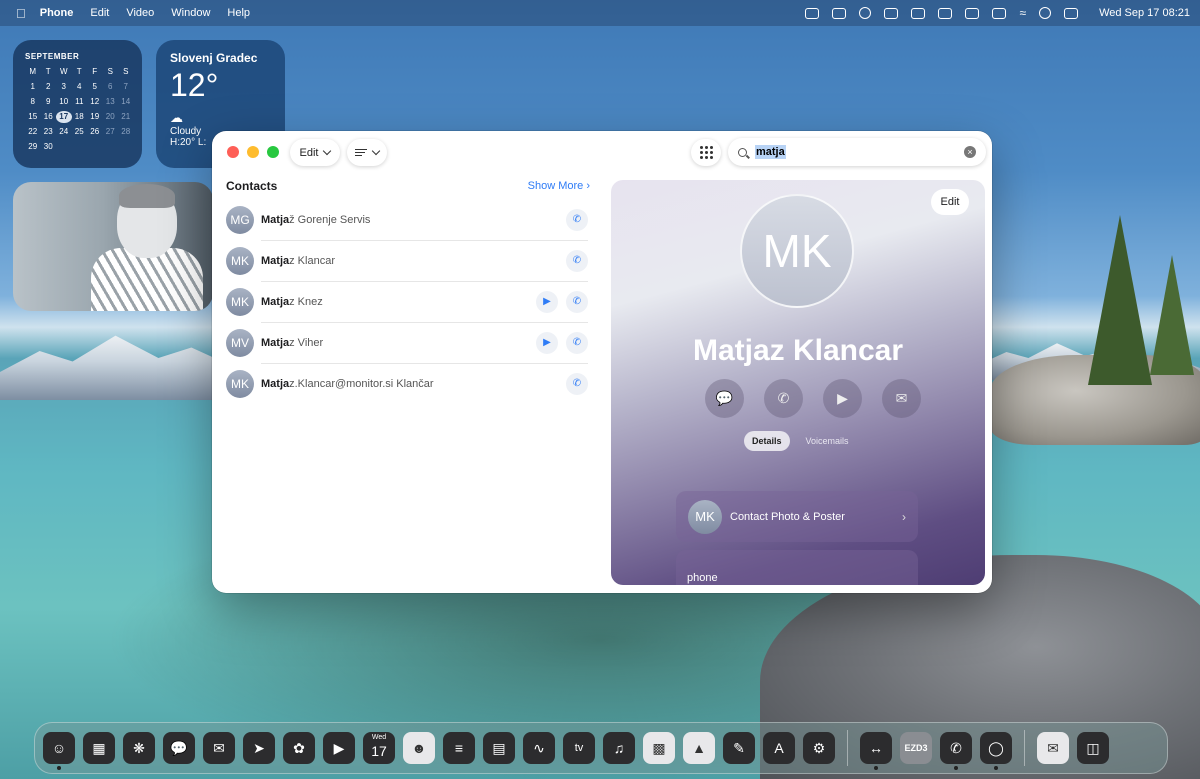 This screenshot has width=1200, height=779. I want to click on call-button: ✆, so click(783, 398).